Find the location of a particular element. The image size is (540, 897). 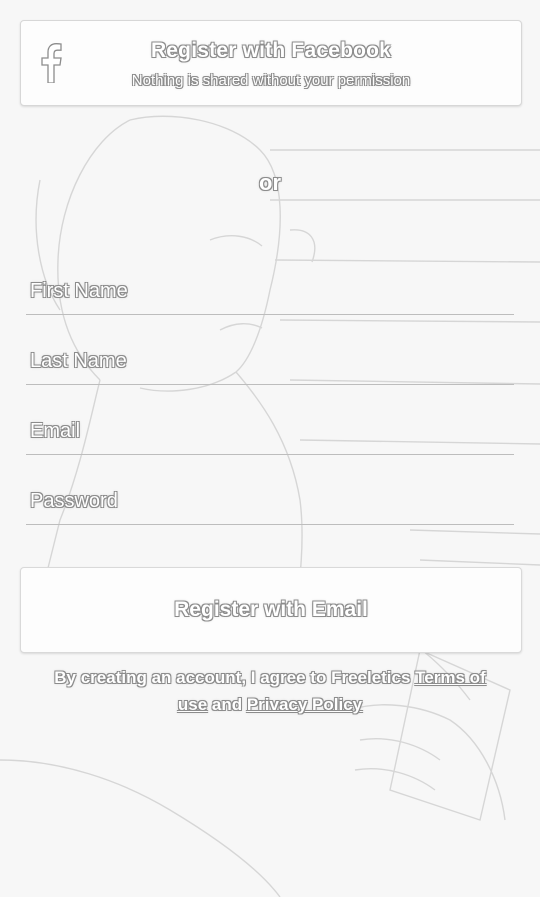

email-input is located at coordinates (270, 432).